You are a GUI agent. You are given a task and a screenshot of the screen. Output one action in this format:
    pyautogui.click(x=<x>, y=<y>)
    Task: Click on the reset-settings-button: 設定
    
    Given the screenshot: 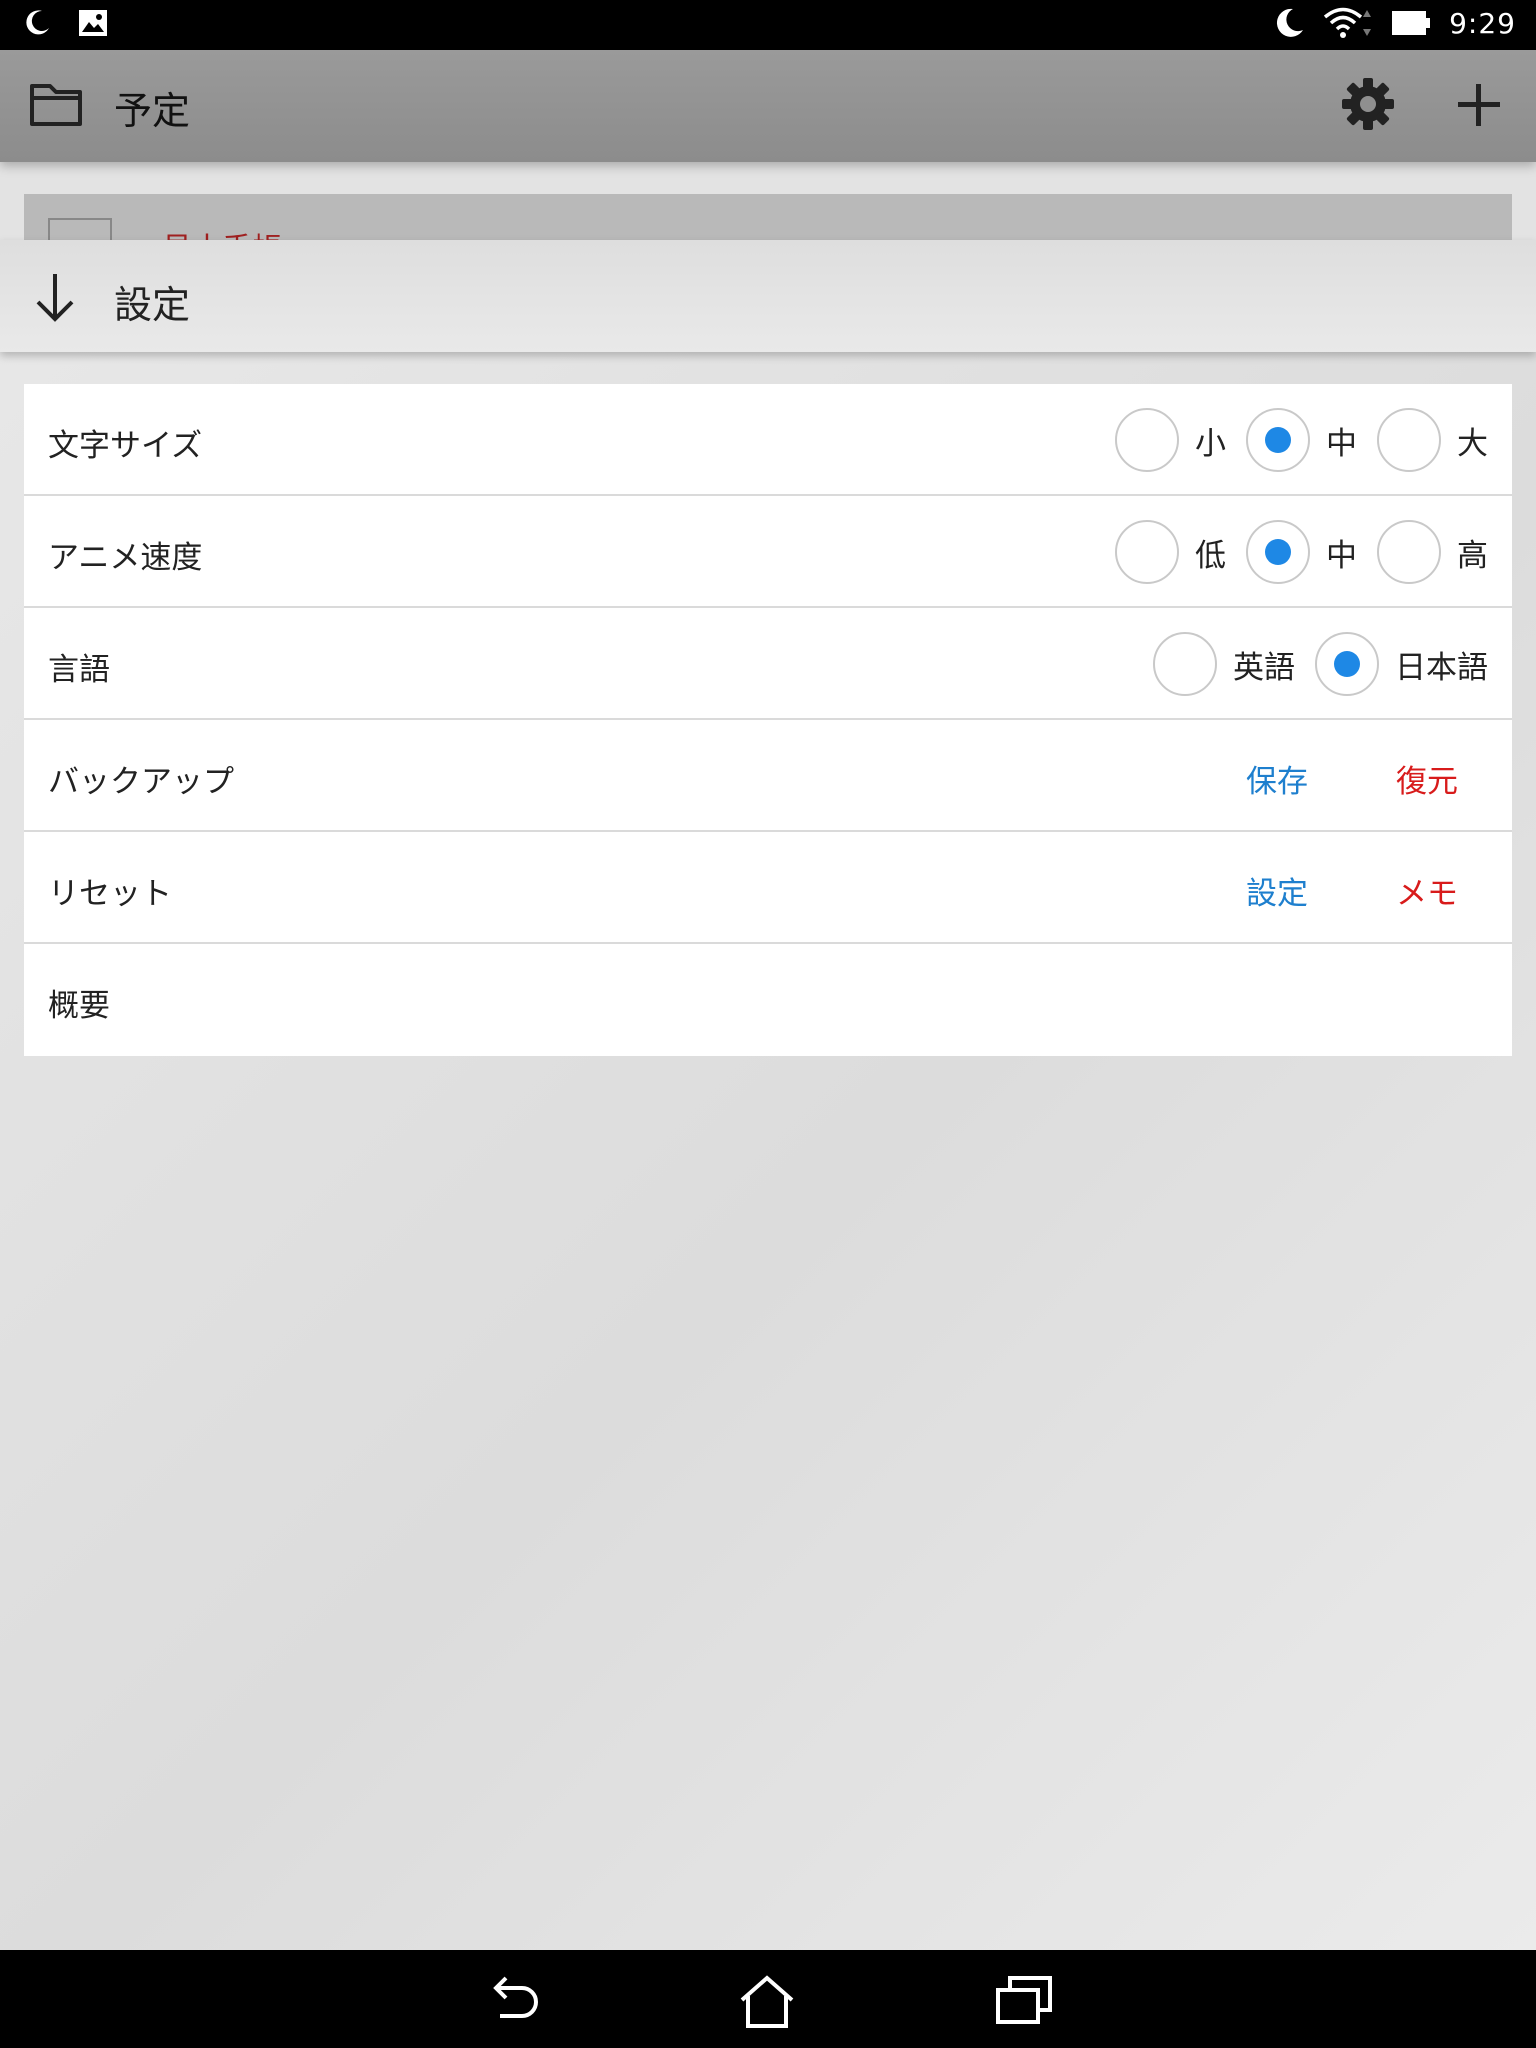 What is the action you would take?
    pyautogui.click(x=1277, y=890)
    